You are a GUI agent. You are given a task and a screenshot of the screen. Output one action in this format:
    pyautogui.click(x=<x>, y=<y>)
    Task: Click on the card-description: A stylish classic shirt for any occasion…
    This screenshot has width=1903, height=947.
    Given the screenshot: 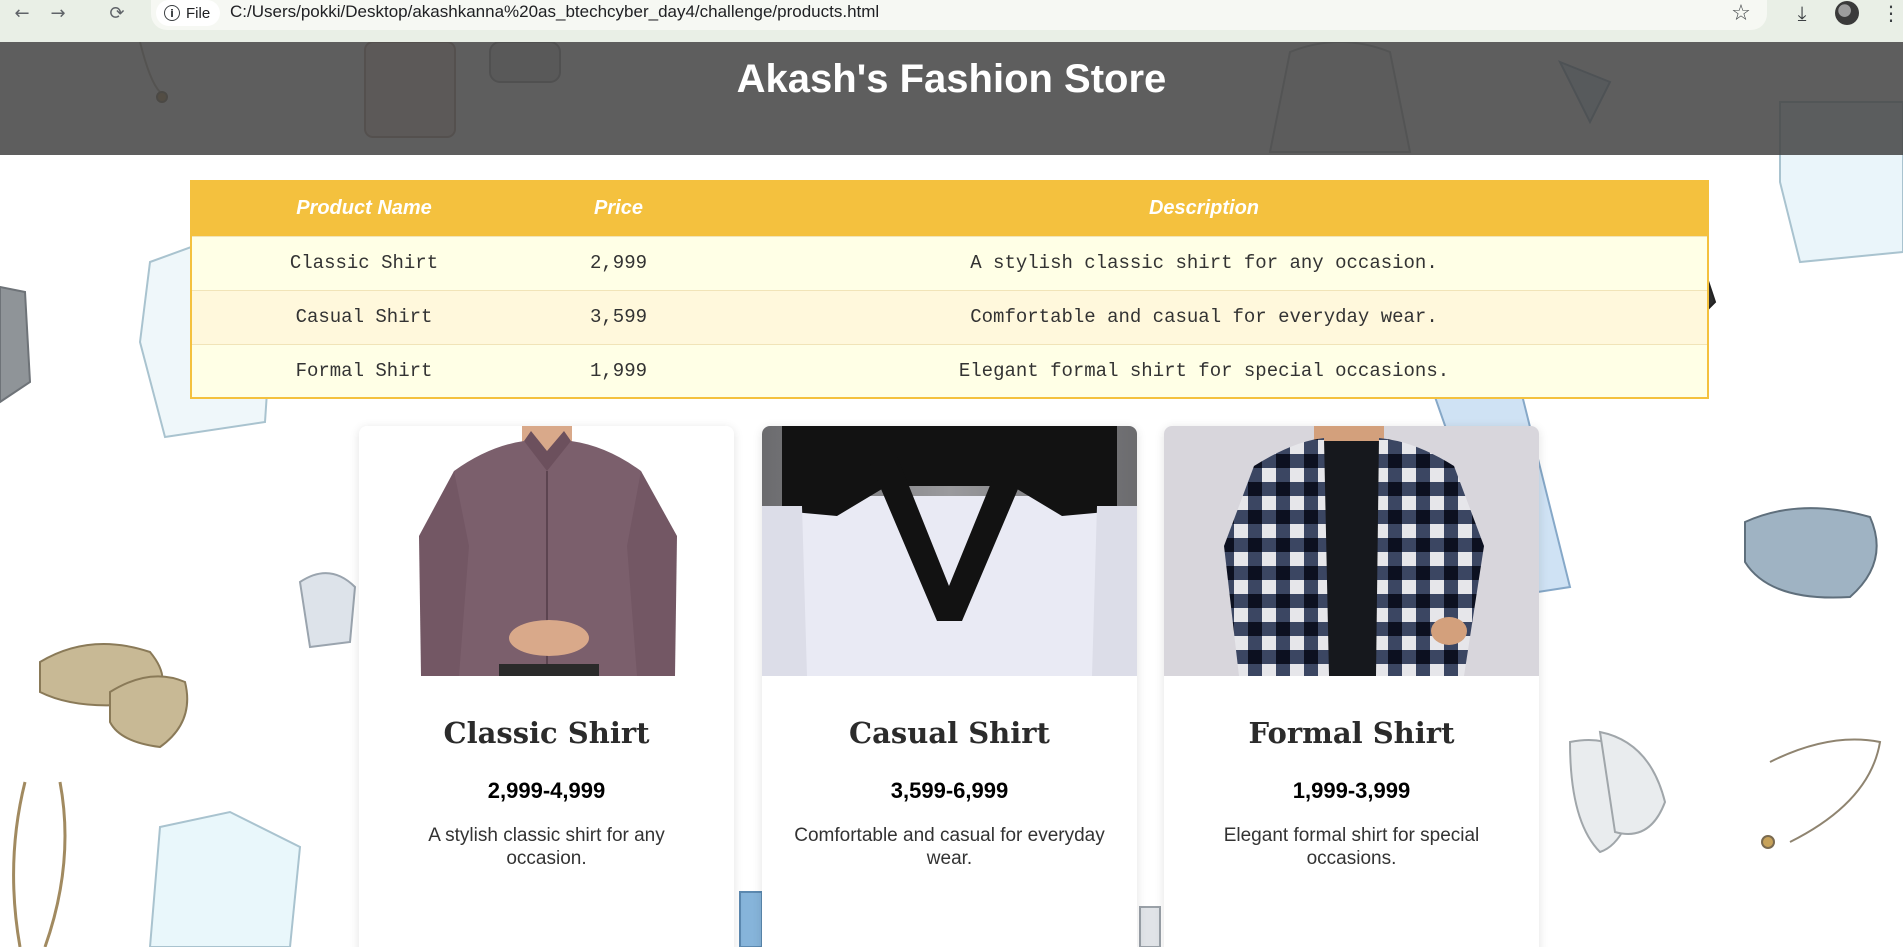 What is the action you would take?
    pyautogui.click(x=546, y=847)
    